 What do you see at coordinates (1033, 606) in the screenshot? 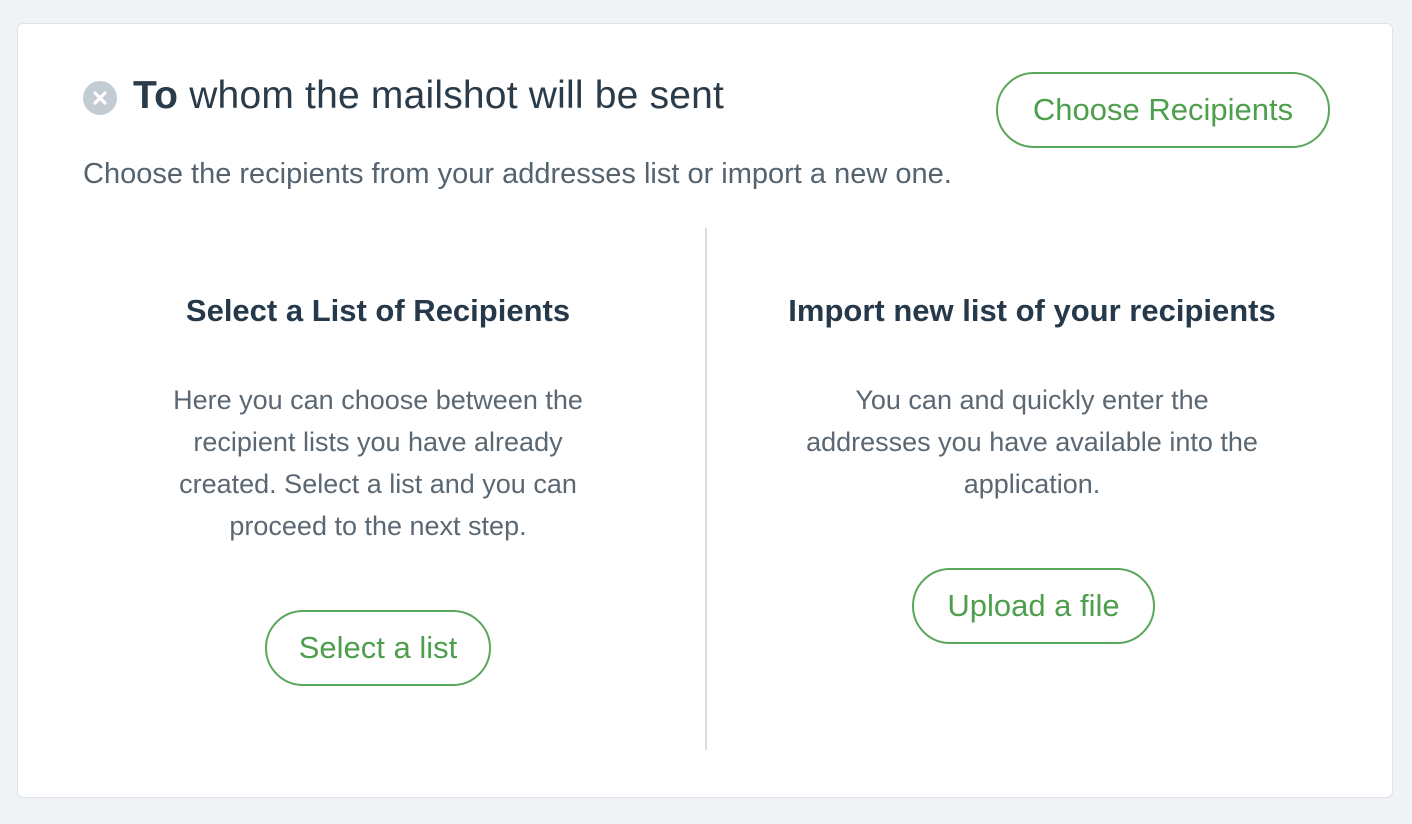
I see `upload-file-button: Upload a file` at bounding box center [1033, 606].